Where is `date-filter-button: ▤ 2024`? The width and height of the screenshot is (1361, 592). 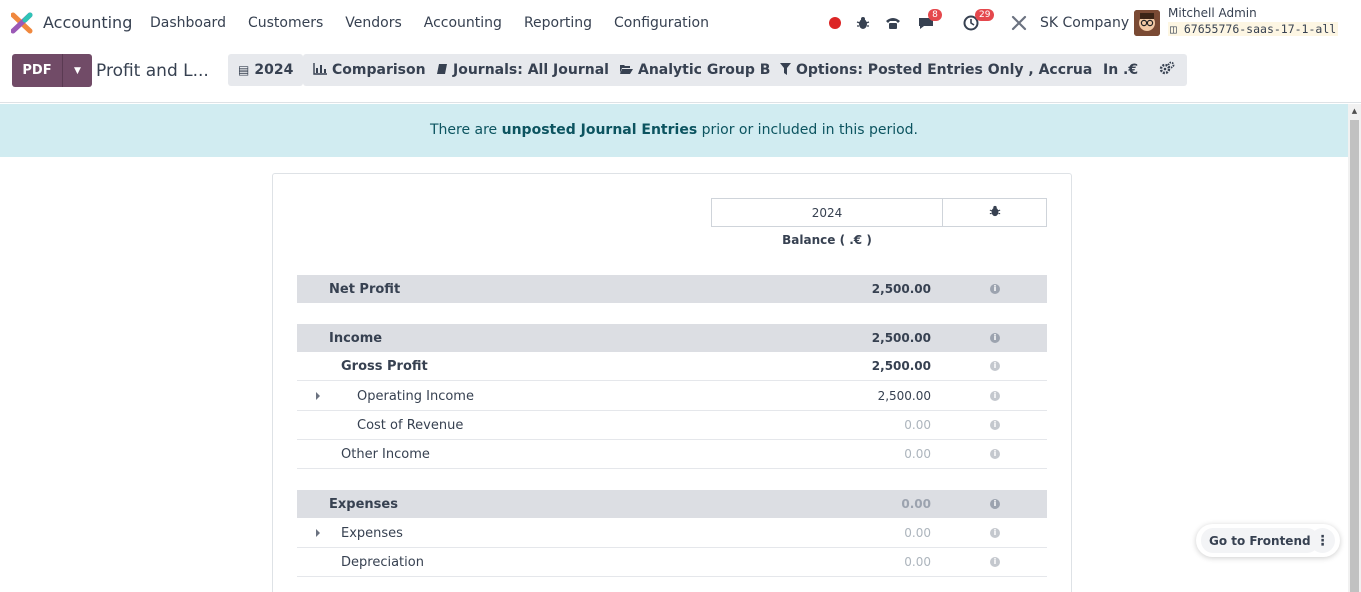
date-filter-button: ▤ 2024 is located at coordinates (266, 70).